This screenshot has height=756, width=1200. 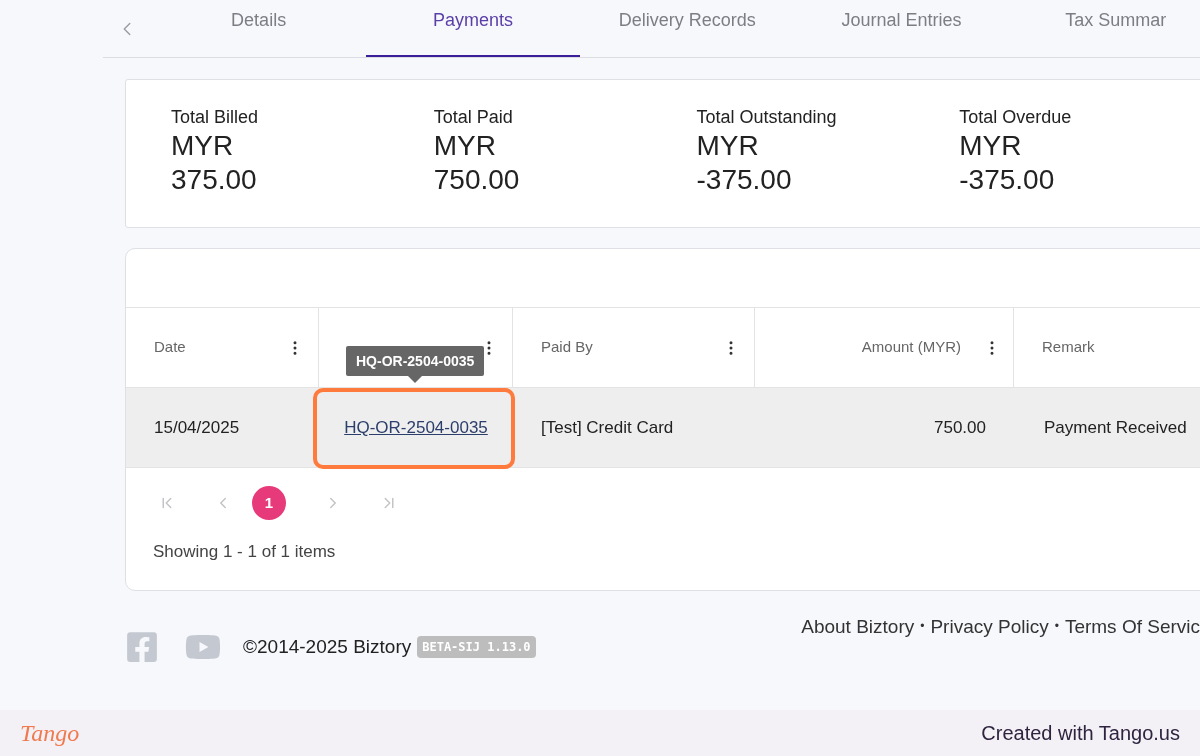 I want to click on table-row: 15/04/2025 HQ-OR-2504-0035 [Test] Credit Card 750.00 Payment Received, so click(x=663, y=428).